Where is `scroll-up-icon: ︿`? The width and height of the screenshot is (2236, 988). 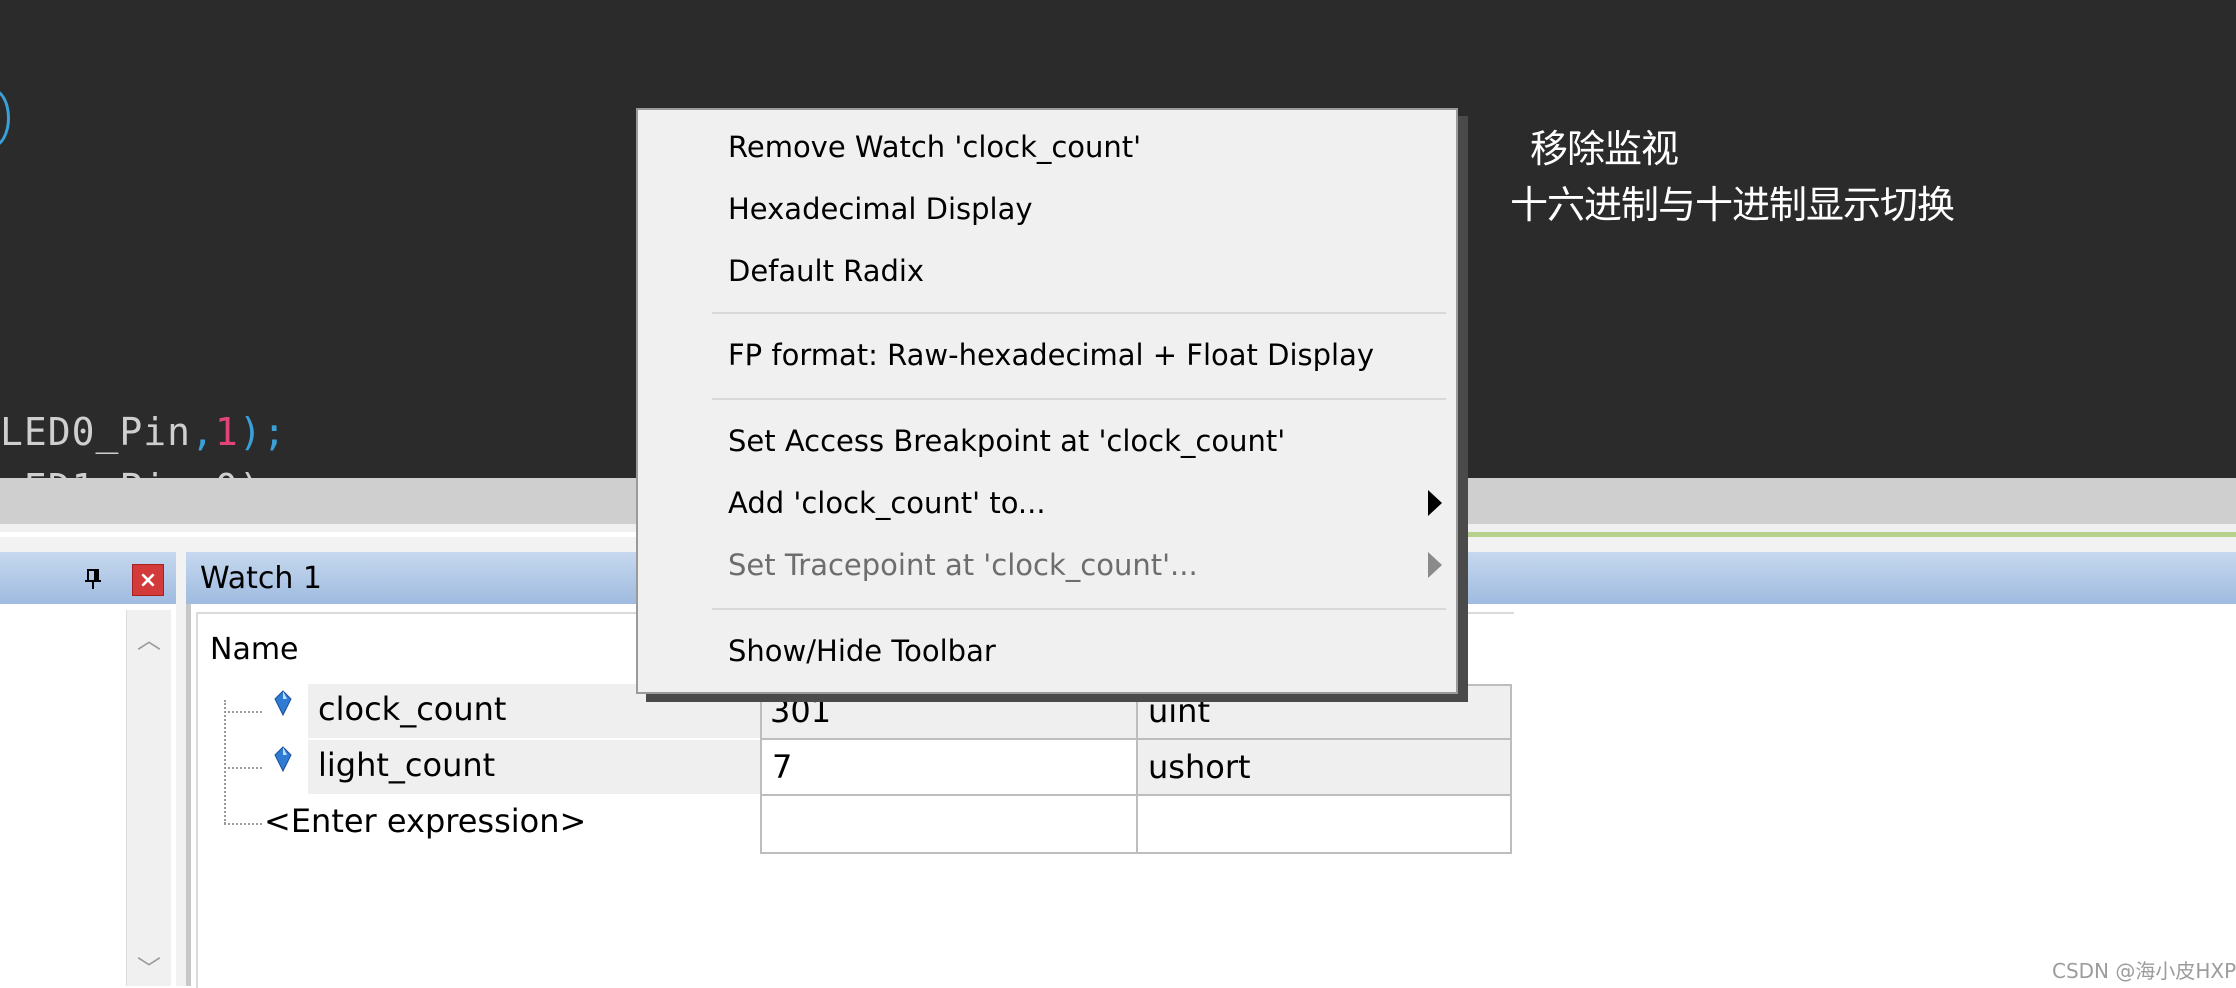 scroll-up-icon: ︿ is located at coordinates (149, 637).